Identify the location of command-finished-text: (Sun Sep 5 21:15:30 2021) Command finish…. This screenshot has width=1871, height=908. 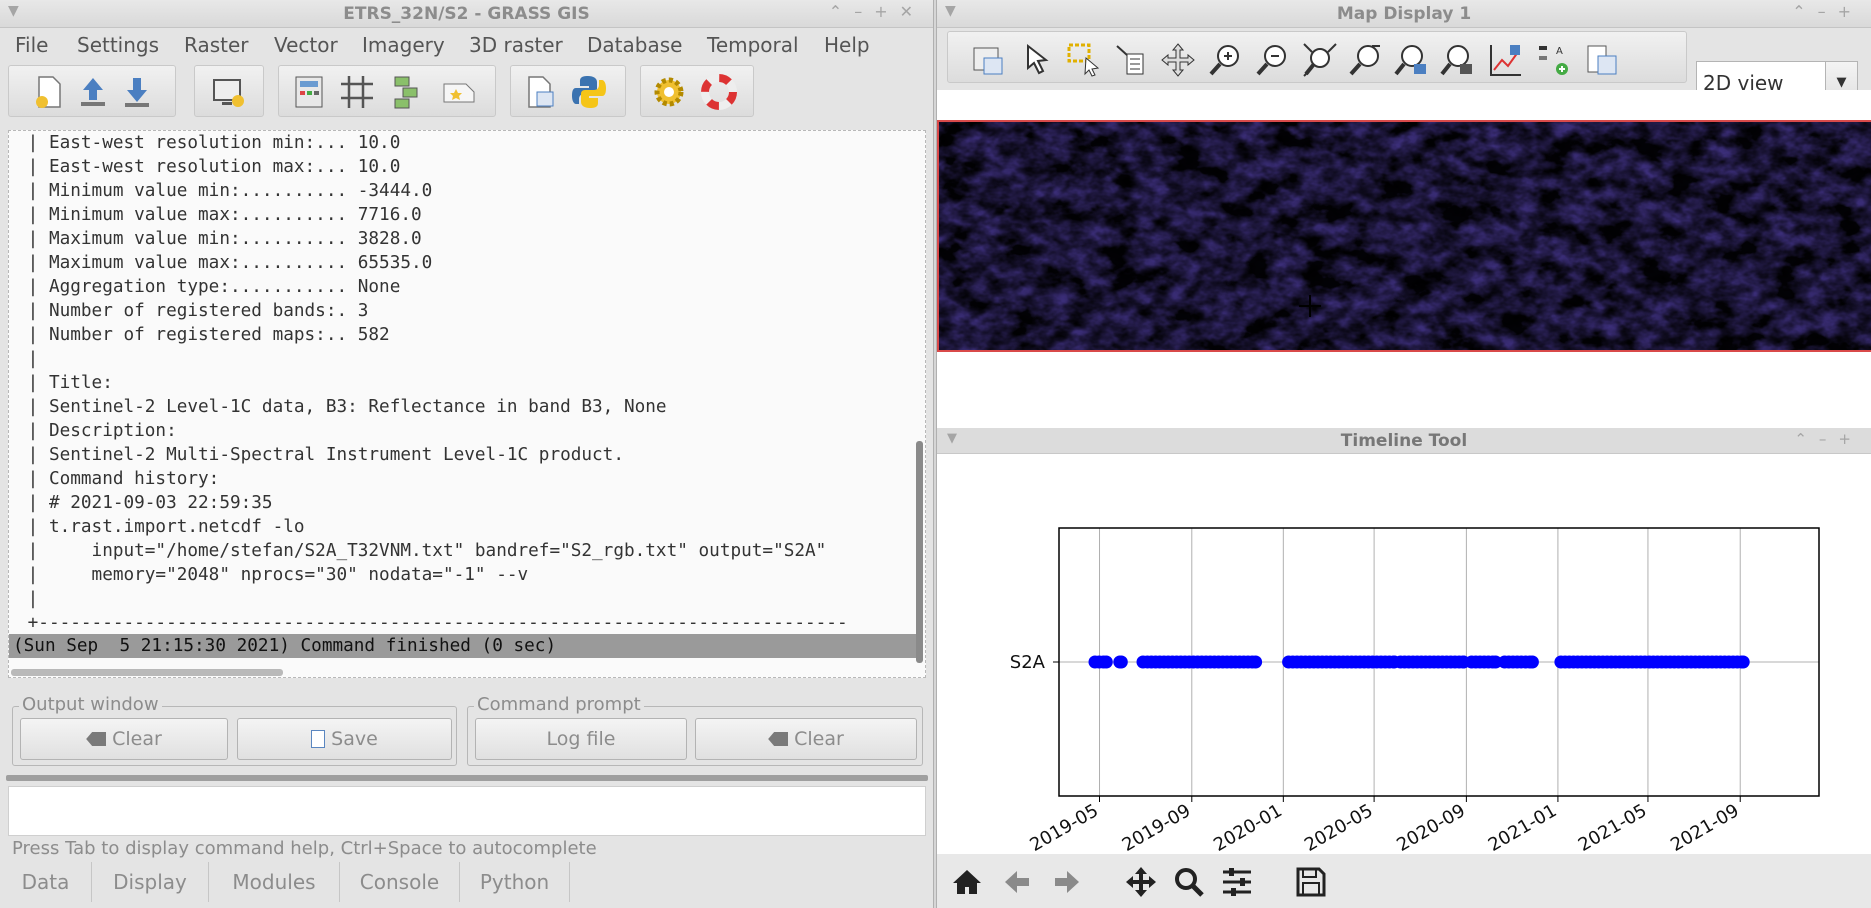
(285, 646).